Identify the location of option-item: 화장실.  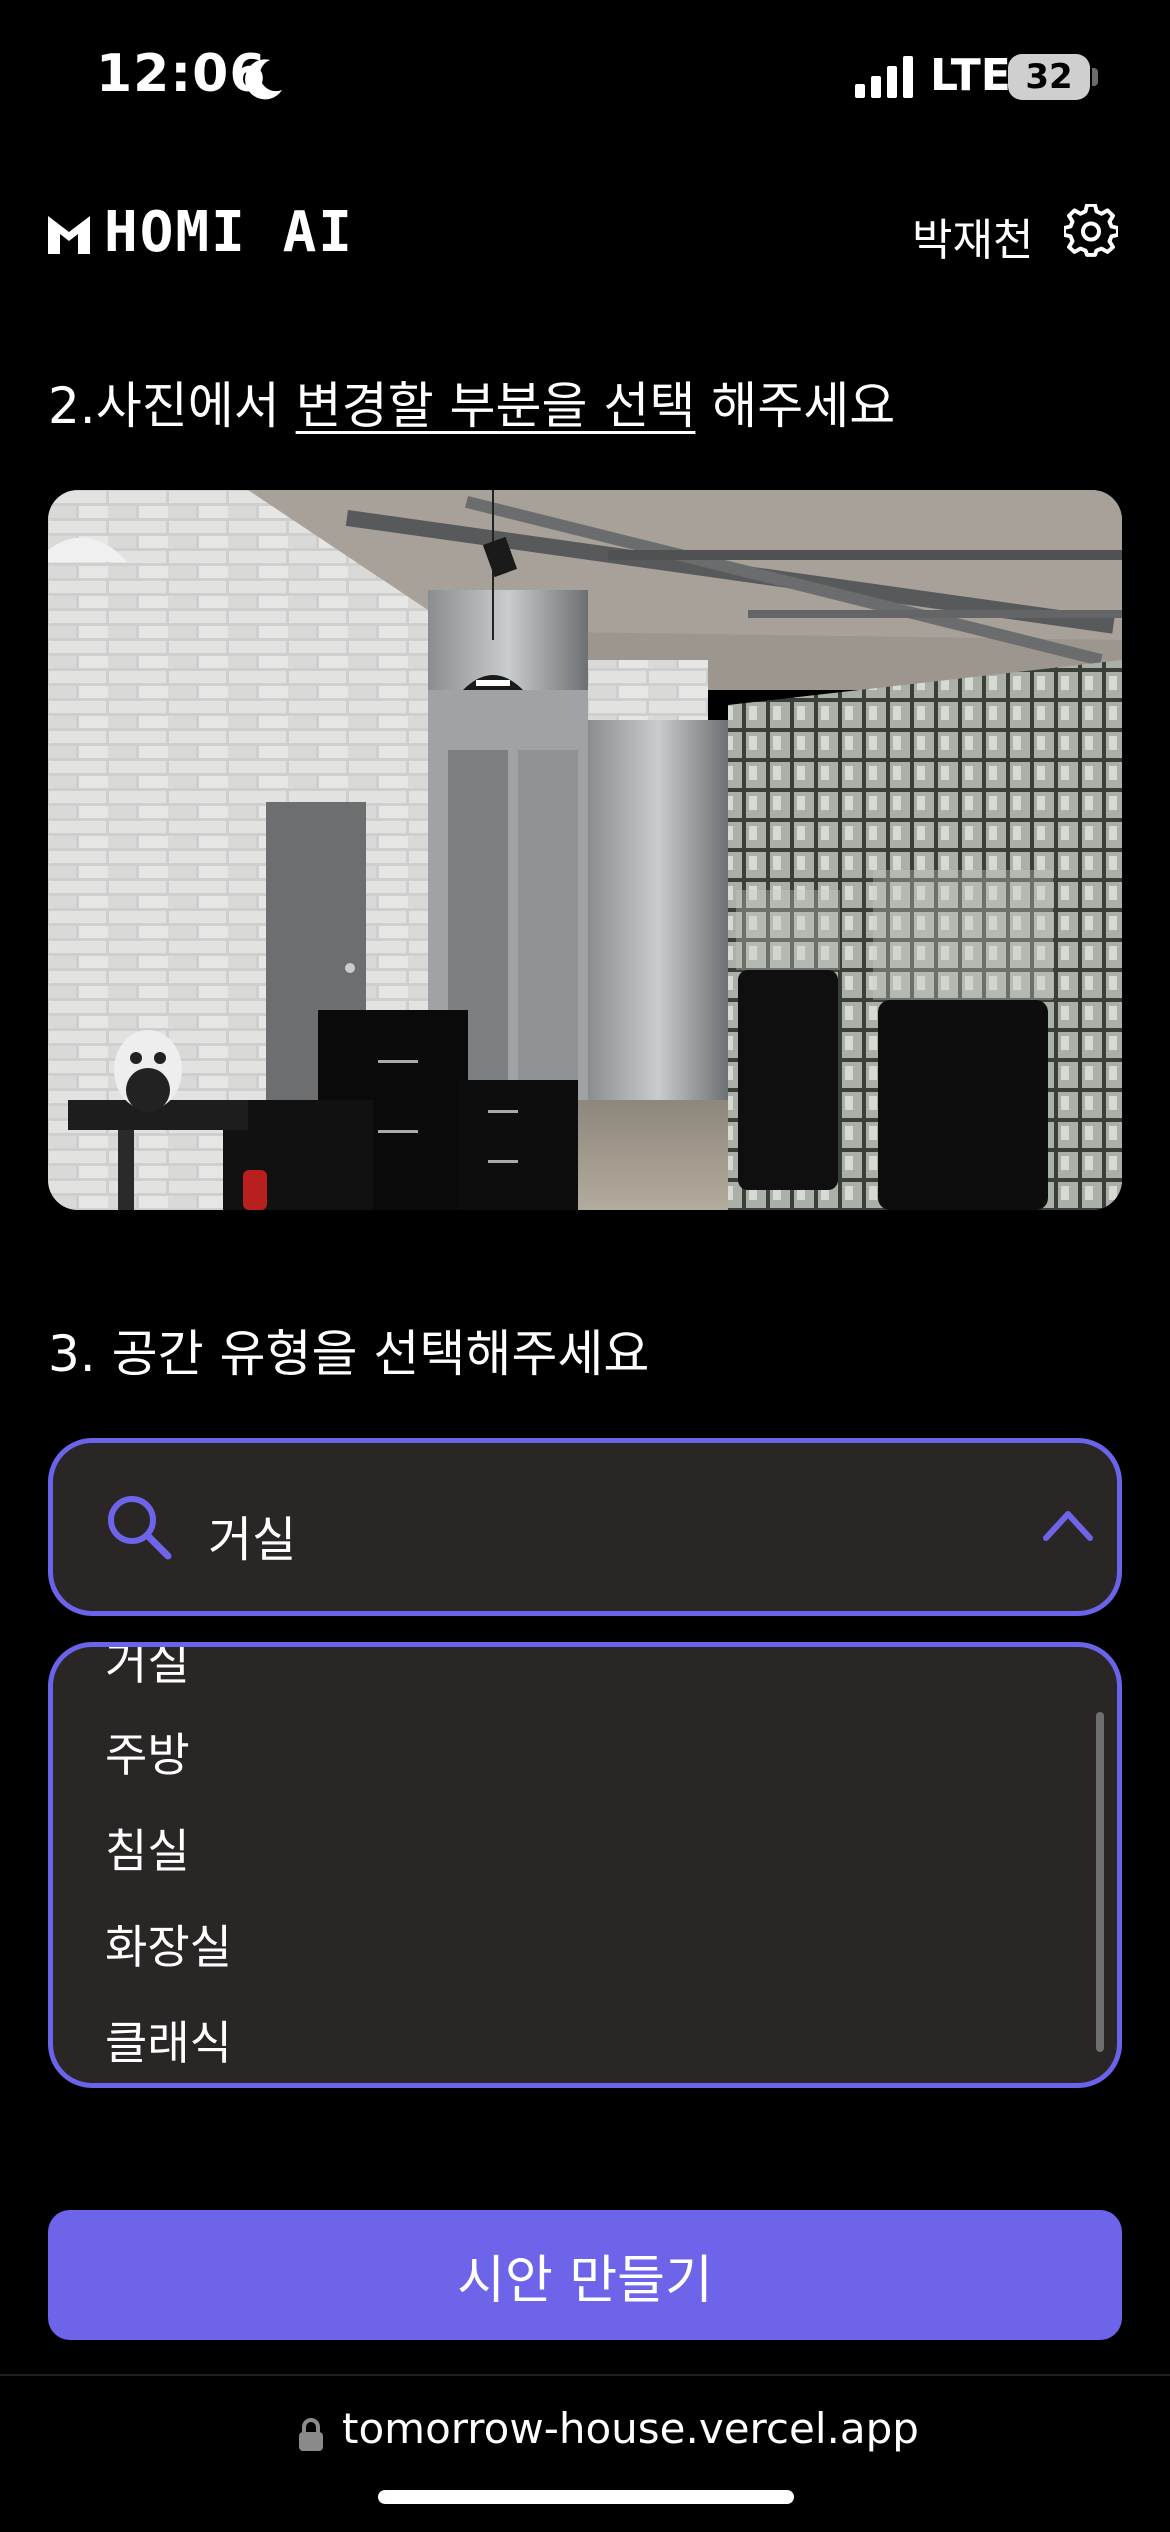
(168, 1944).